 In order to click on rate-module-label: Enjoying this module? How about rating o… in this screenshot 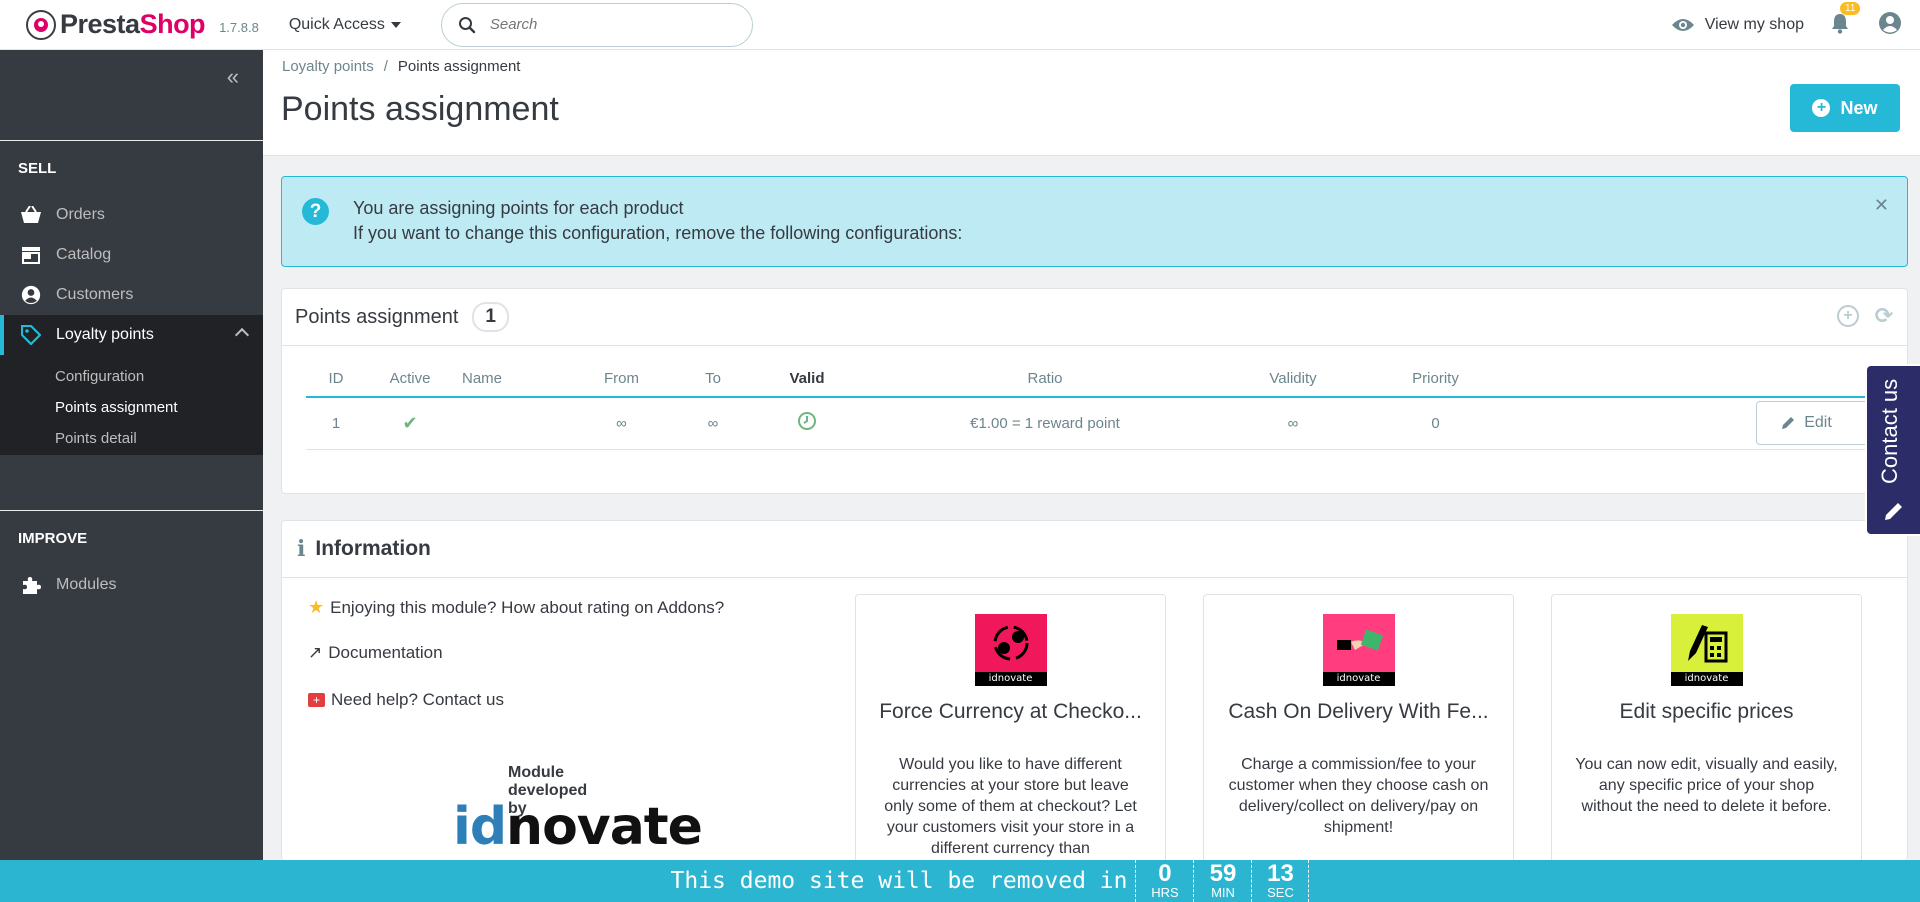, I will do `click(527, 607)`.